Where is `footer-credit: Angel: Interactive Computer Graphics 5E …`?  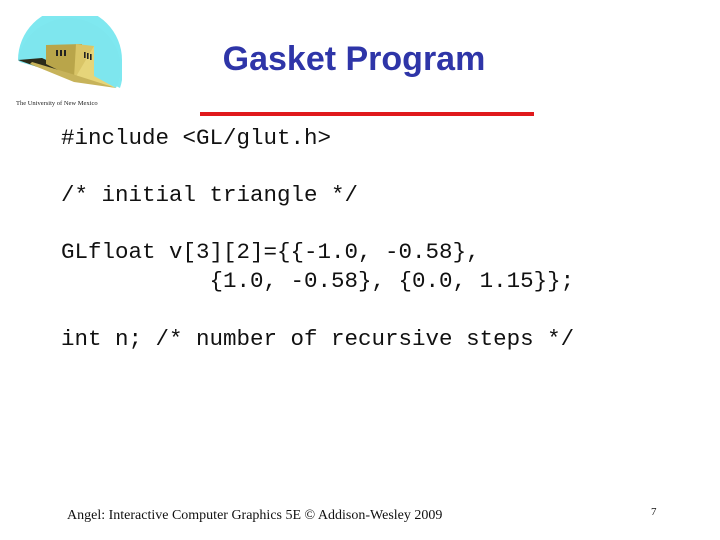
footer-credit: Angel: Interactive Computer Graphics 5E … is located at coordinates (255, 515).